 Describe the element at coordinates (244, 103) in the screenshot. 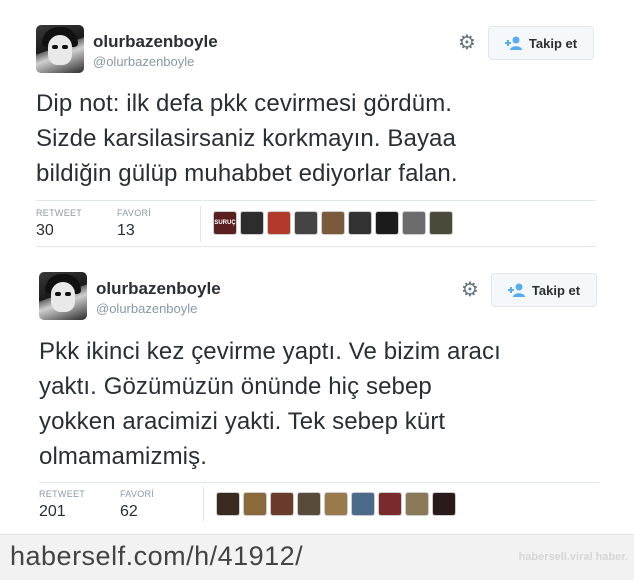

I see `tweet-line: Dip not: ilk defa pkk cevirmesi gördüm.` at that location.